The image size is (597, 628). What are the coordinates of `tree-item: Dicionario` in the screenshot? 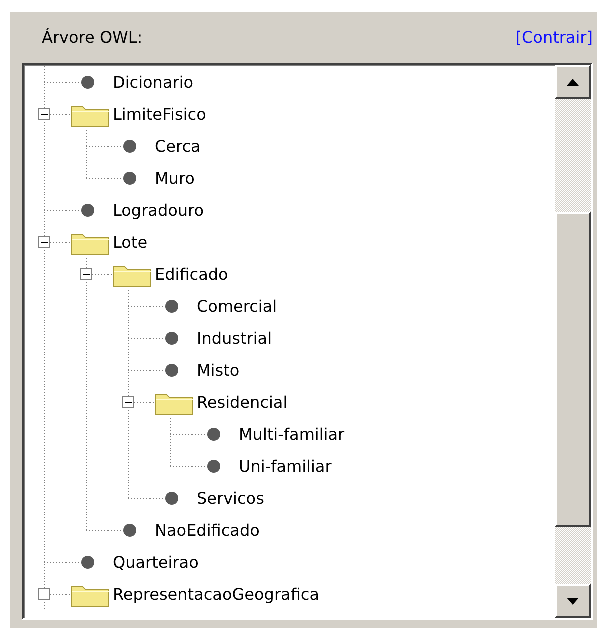 It's located at (153, 82).